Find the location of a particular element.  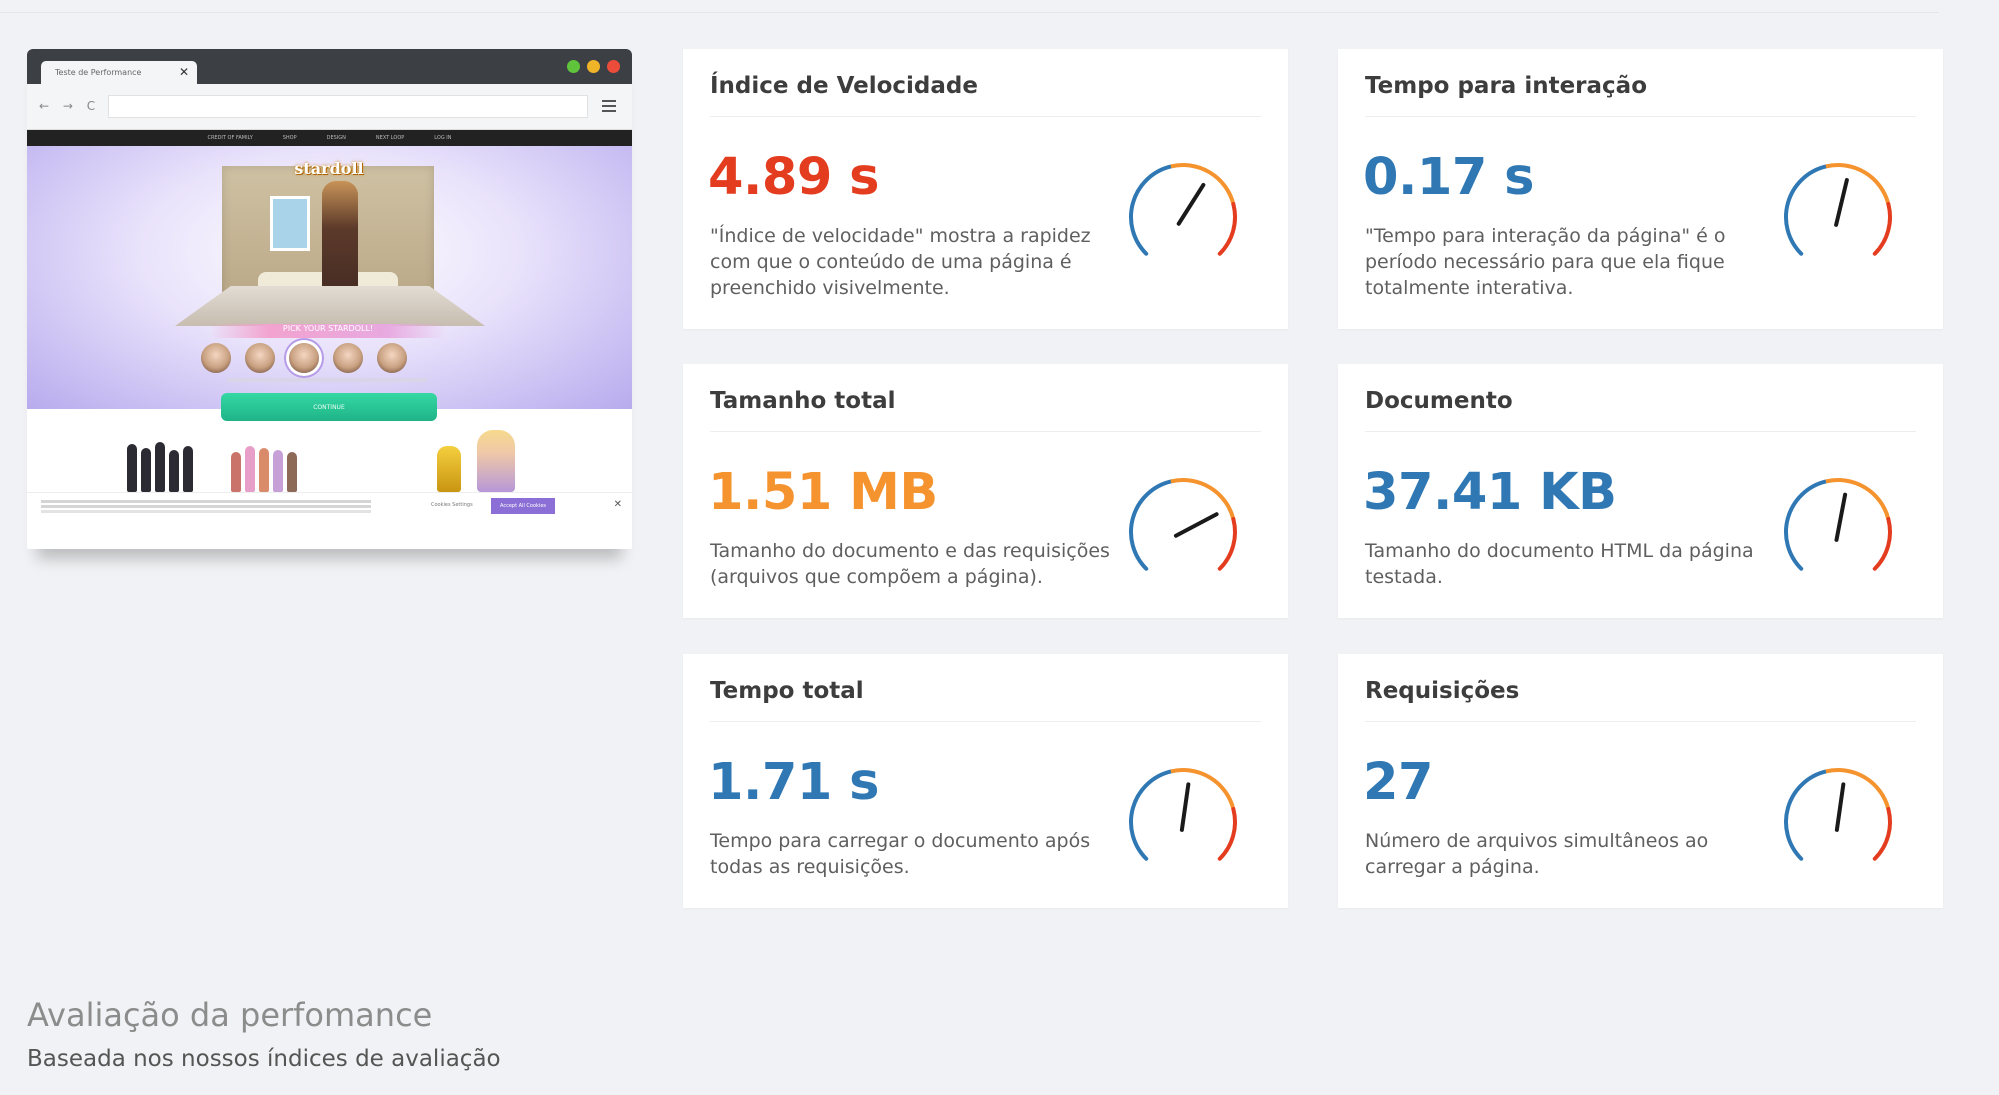

cookie-text is located at coordinates (206, 501).